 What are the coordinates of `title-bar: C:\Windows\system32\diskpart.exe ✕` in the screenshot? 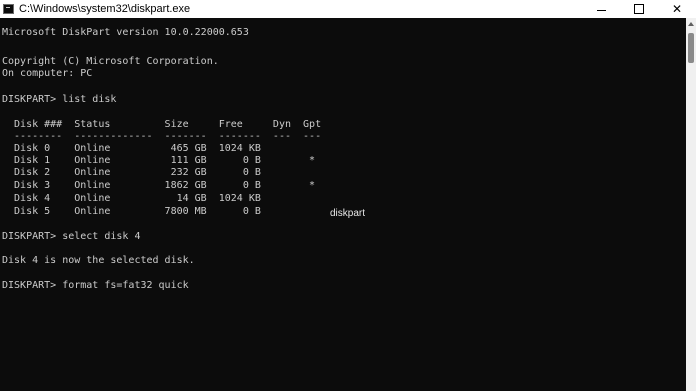 It's located at (348, 9).